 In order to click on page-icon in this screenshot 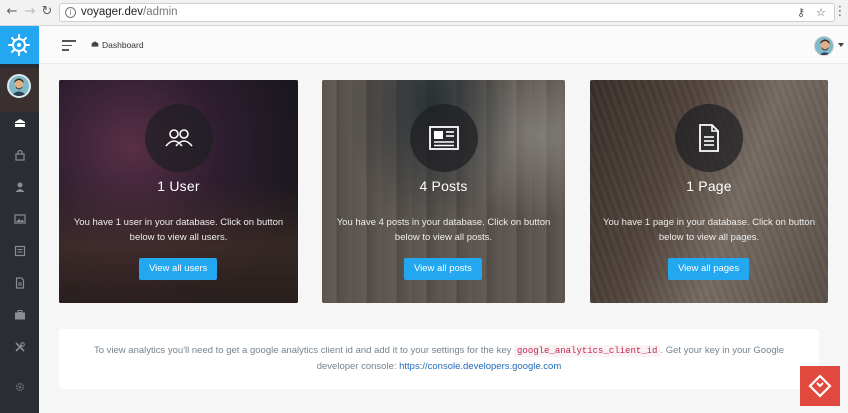, I will do `click(19, 283)`.